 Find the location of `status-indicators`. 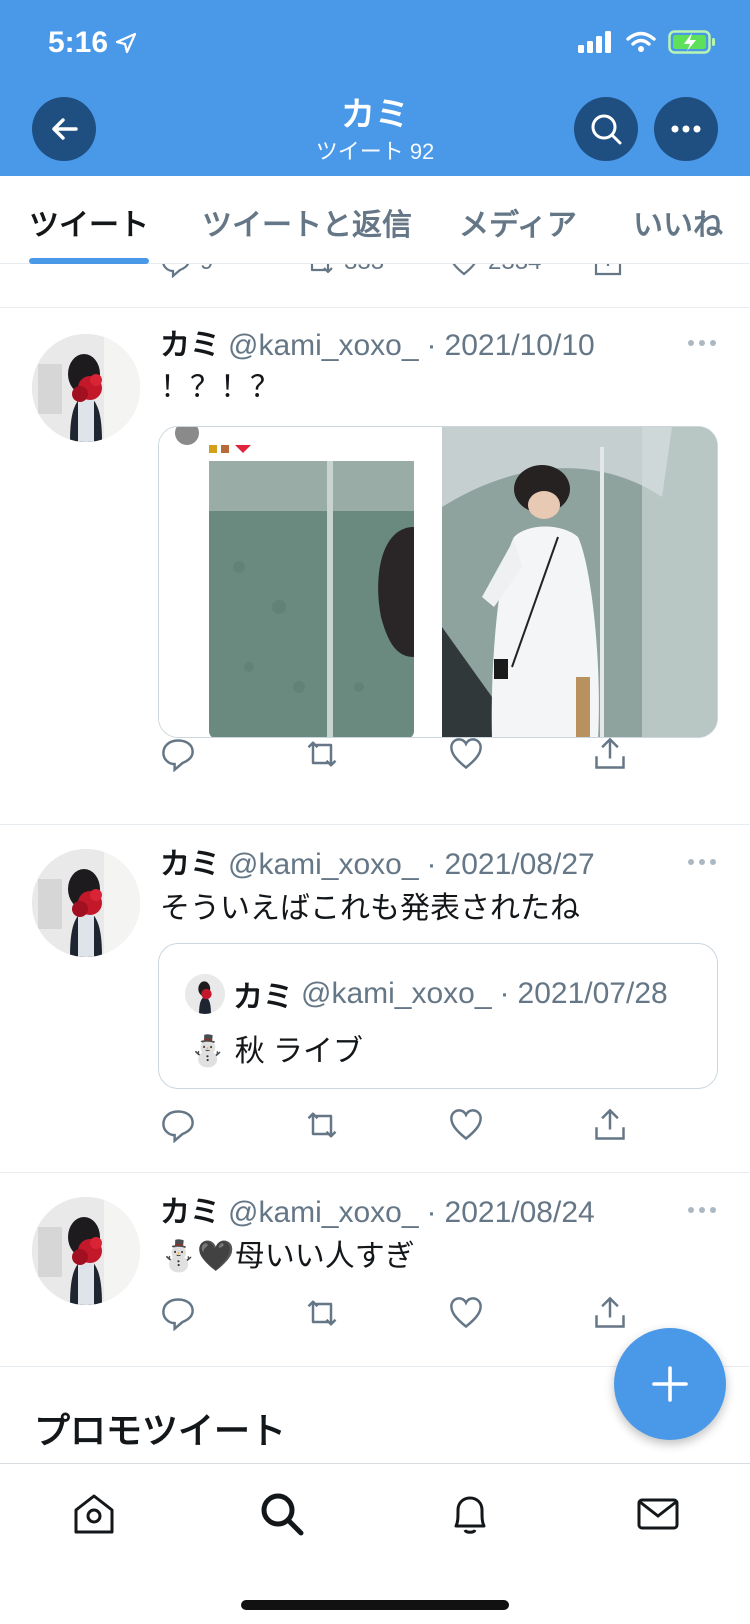

status-indicators is located at coordinates (647, 42).